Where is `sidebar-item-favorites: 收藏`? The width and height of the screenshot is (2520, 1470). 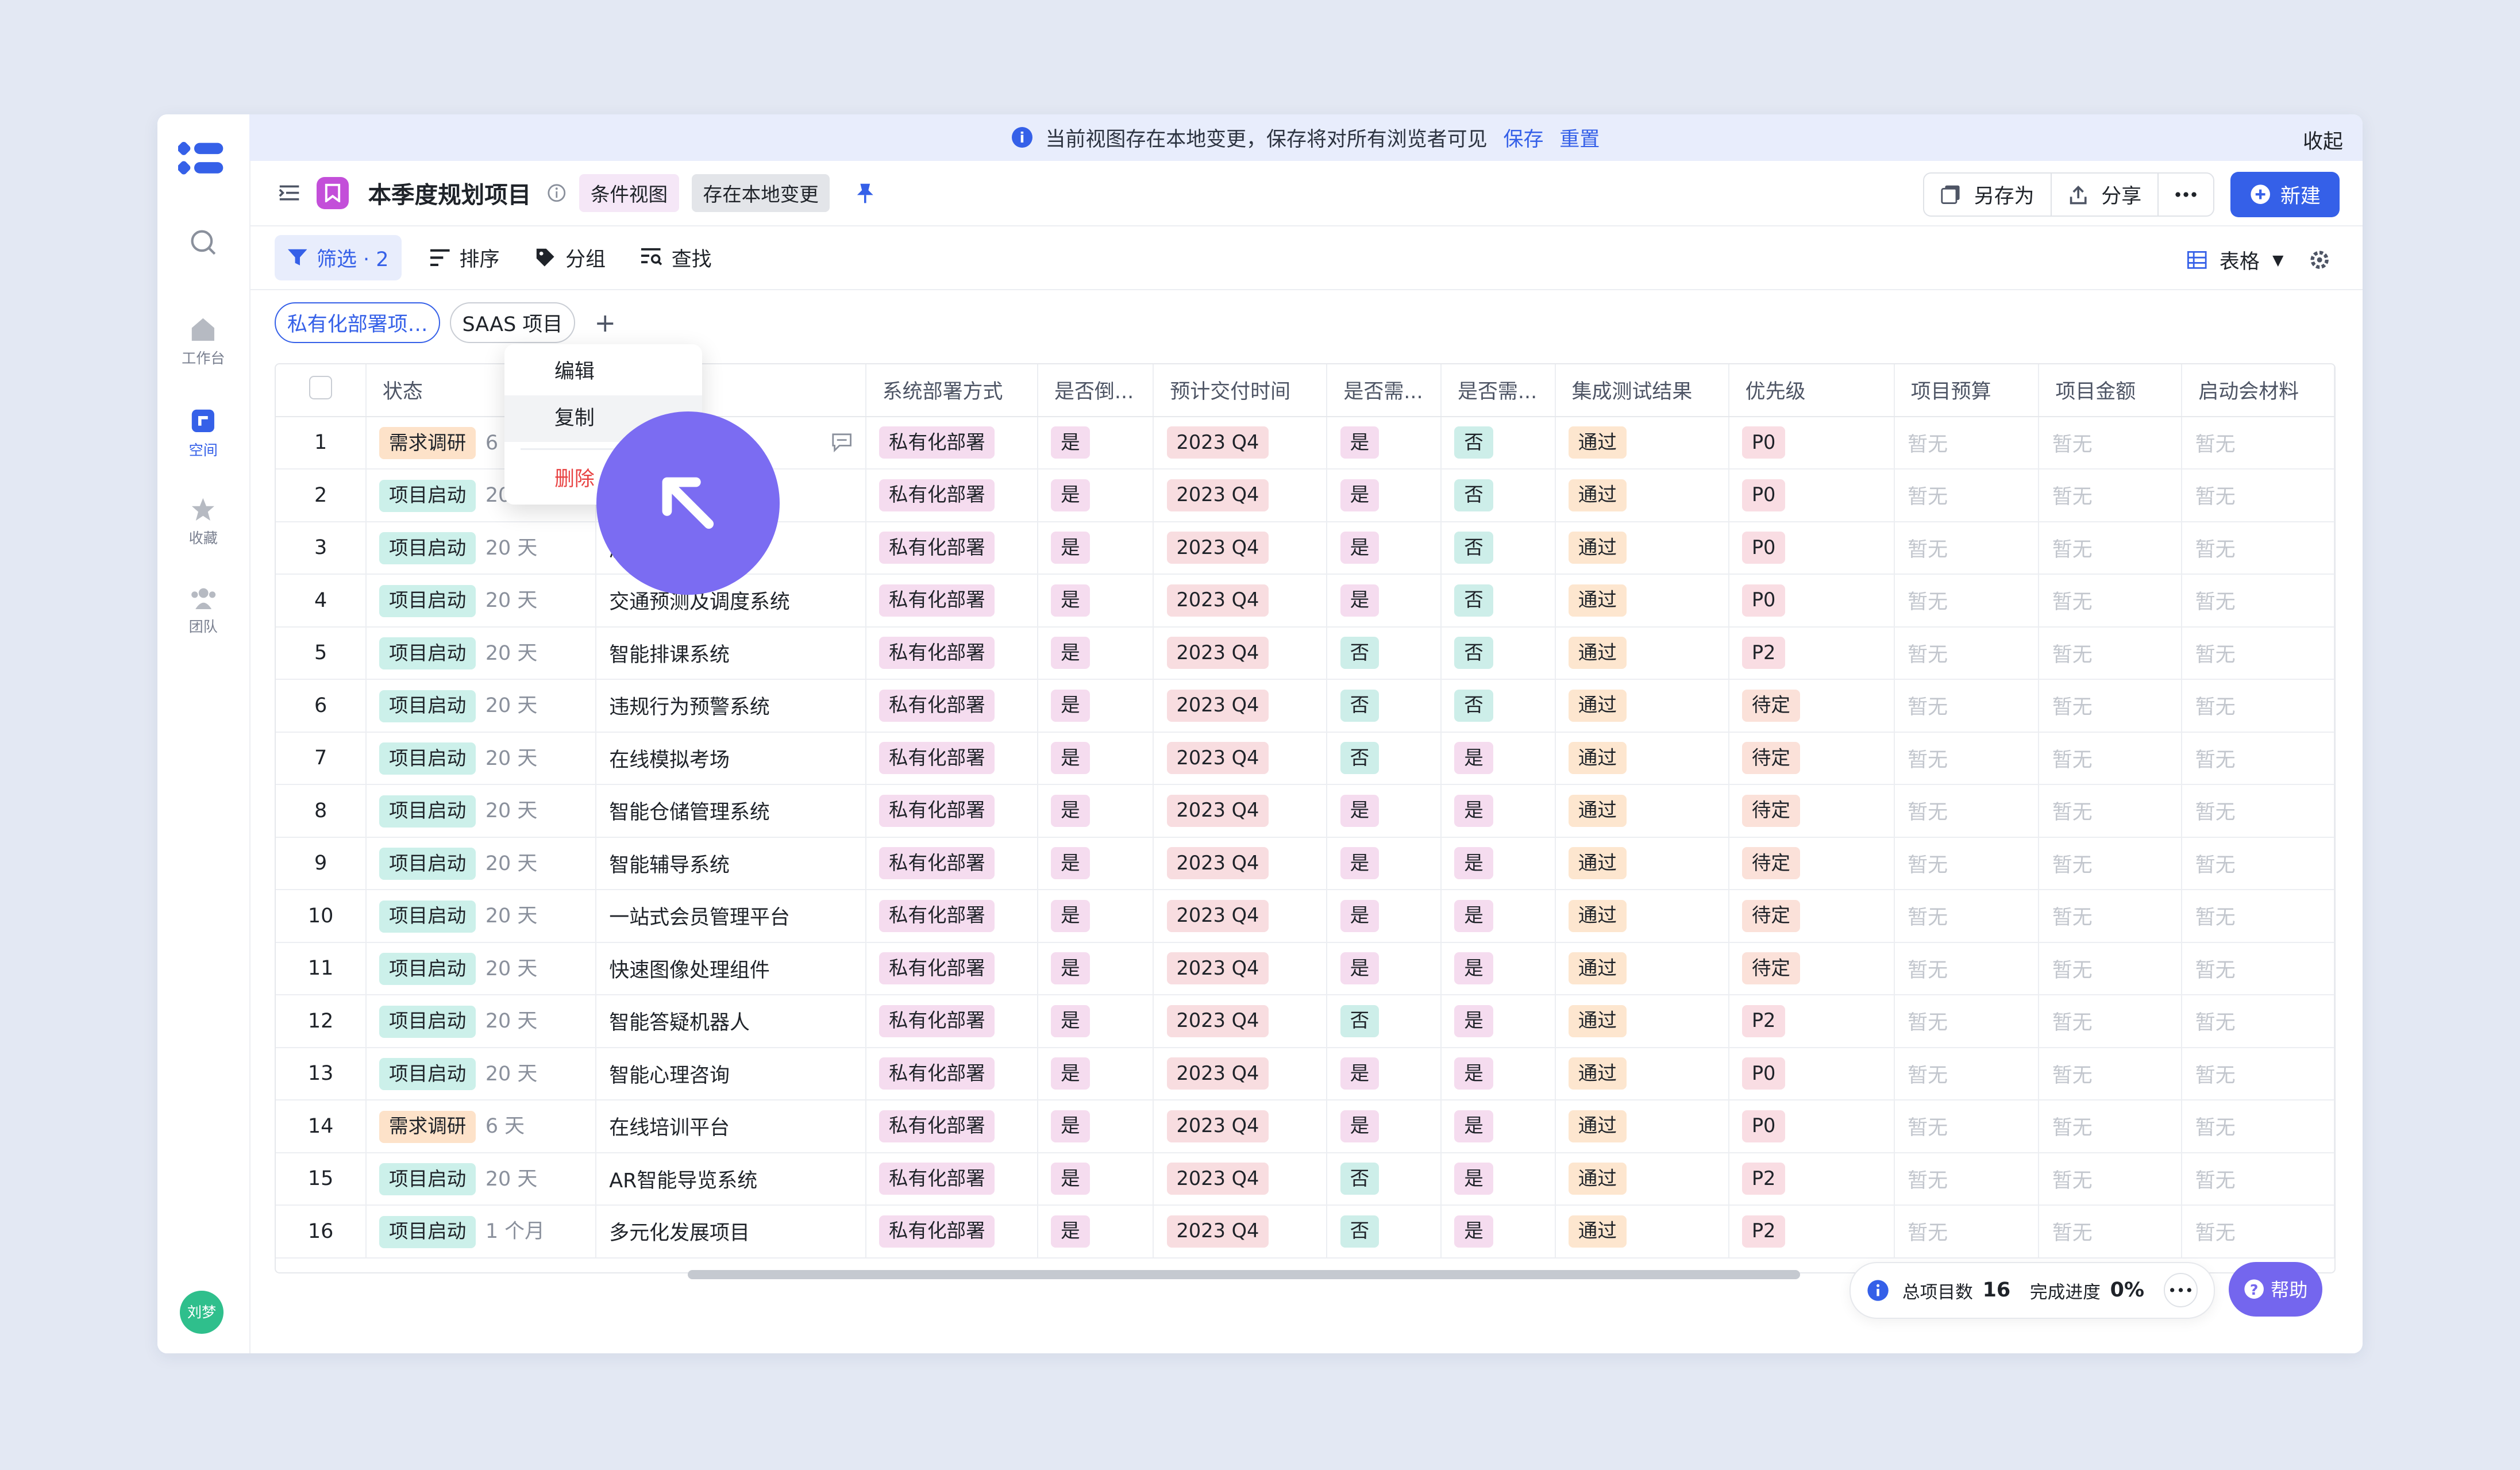 sidebar-item-favorites: 收藏 is located at coordinates (203, 522).